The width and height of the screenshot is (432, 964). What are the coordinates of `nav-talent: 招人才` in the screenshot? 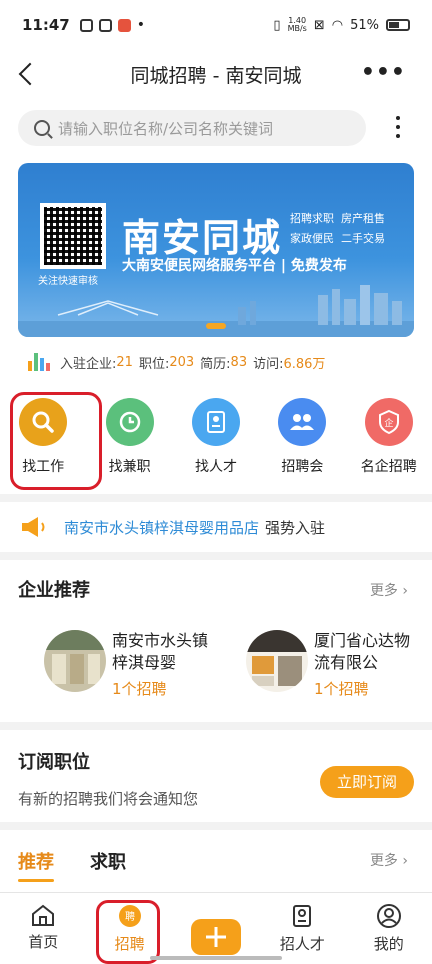 It's located at (302, 928).